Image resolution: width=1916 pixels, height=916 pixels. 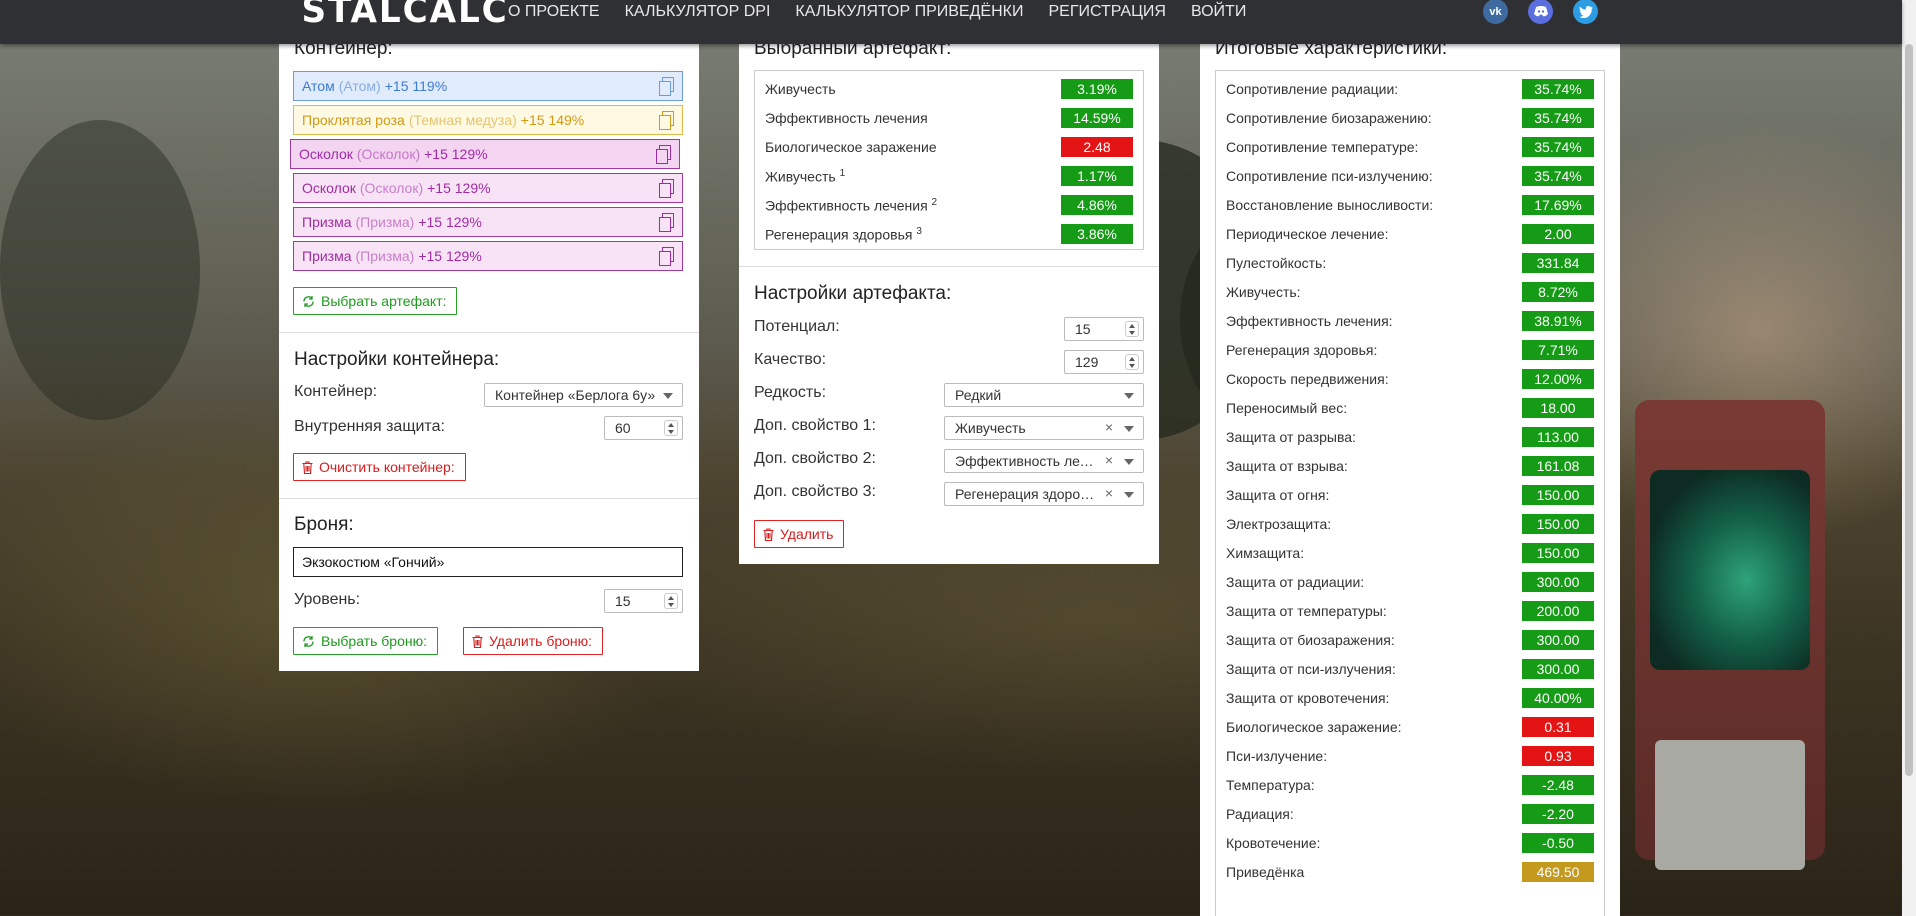 What do you see at coordinates (488, 562) in the screenshot?
I see `armor-name-field: Экзокостюм «Гончий»` at bounding box center [488, 562].